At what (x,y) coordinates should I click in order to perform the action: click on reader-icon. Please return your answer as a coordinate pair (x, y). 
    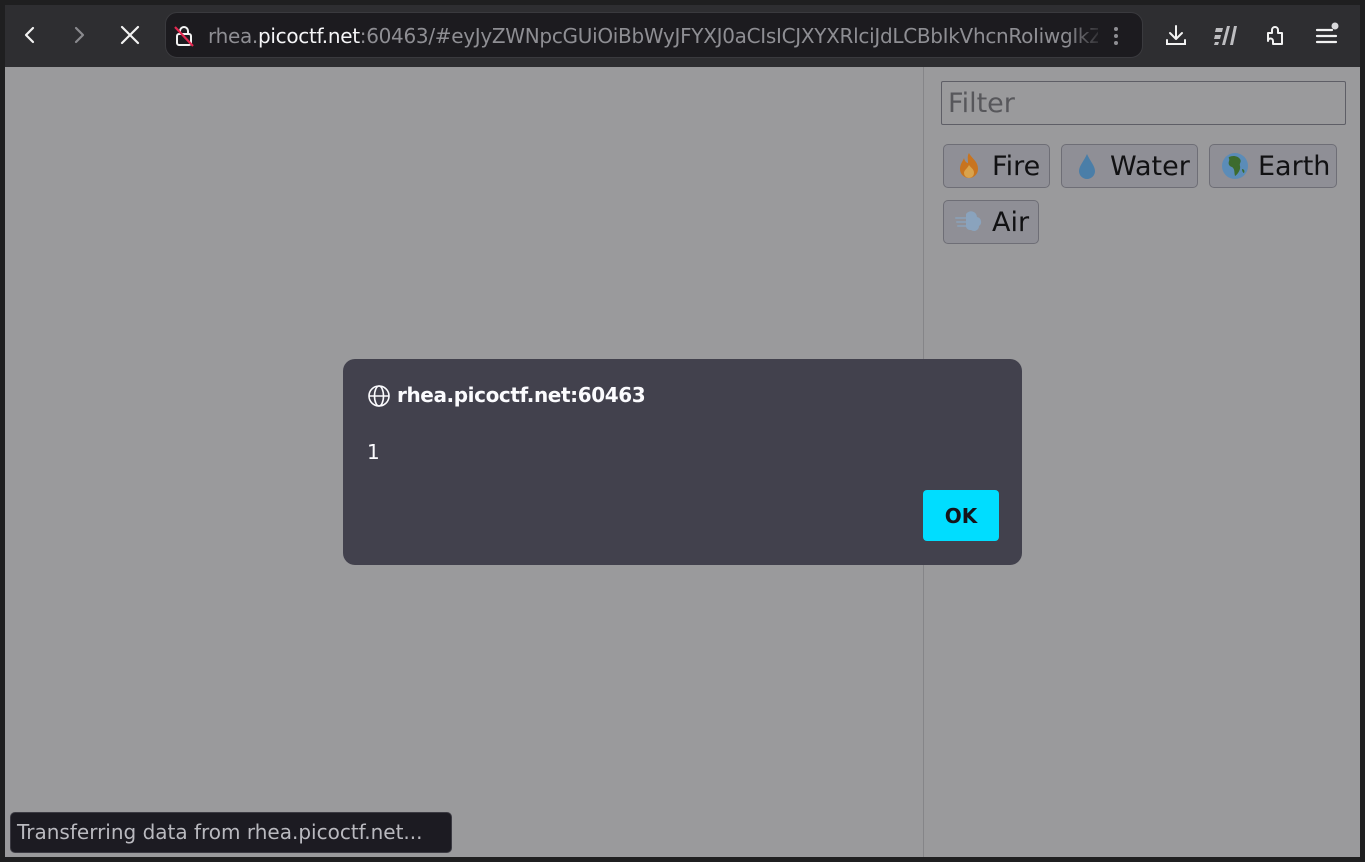
    Looking at the image, I should click on (1225, 35).